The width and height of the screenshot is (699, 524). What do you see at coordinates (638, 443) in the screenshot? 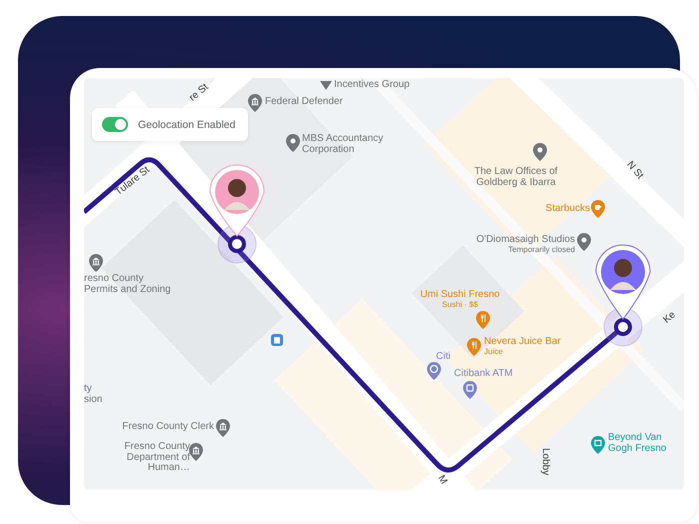
I see `place-label: Beyond Van Gogh Fresno` at bounding box center [638, 443].